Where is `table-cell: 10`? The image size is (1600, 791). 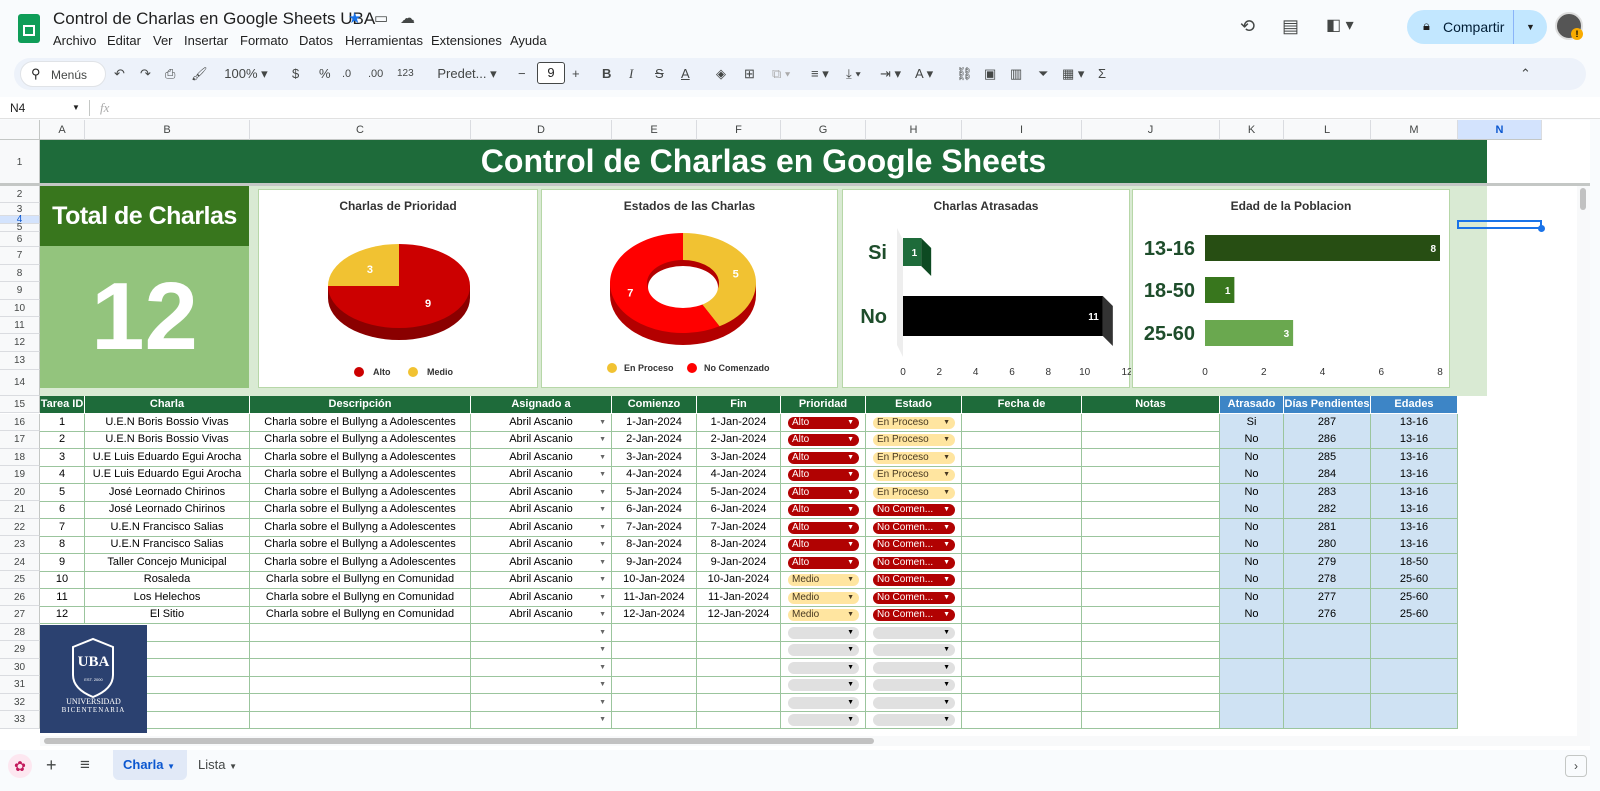 table-cell: 10 is located at coordinates (62, 580).